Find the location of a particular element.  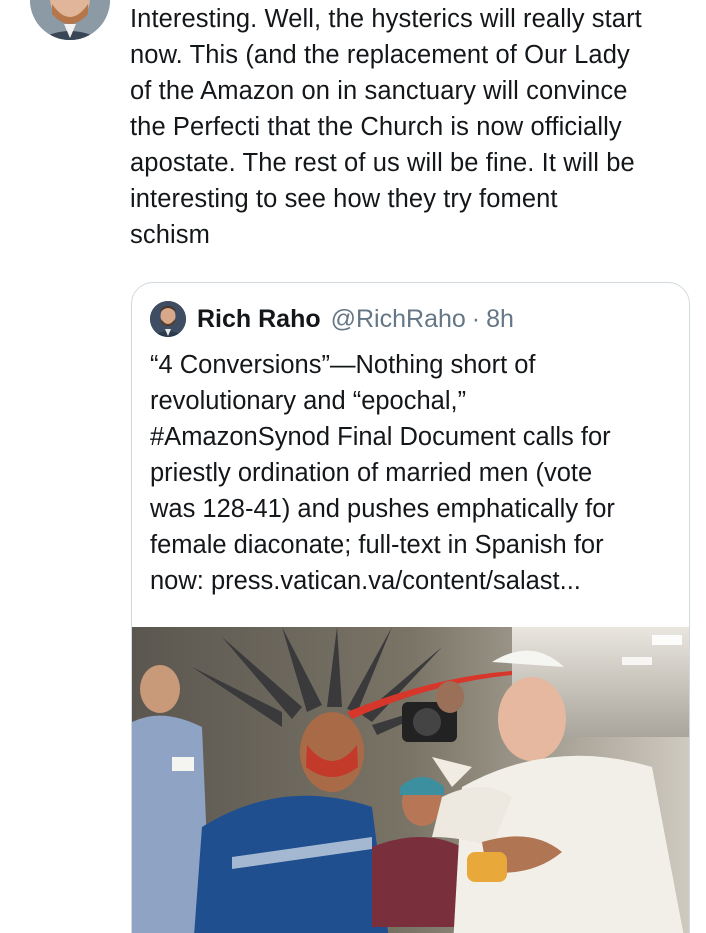

quoted-tweet-timestamp: 8h is located at coordinates (500, 319).